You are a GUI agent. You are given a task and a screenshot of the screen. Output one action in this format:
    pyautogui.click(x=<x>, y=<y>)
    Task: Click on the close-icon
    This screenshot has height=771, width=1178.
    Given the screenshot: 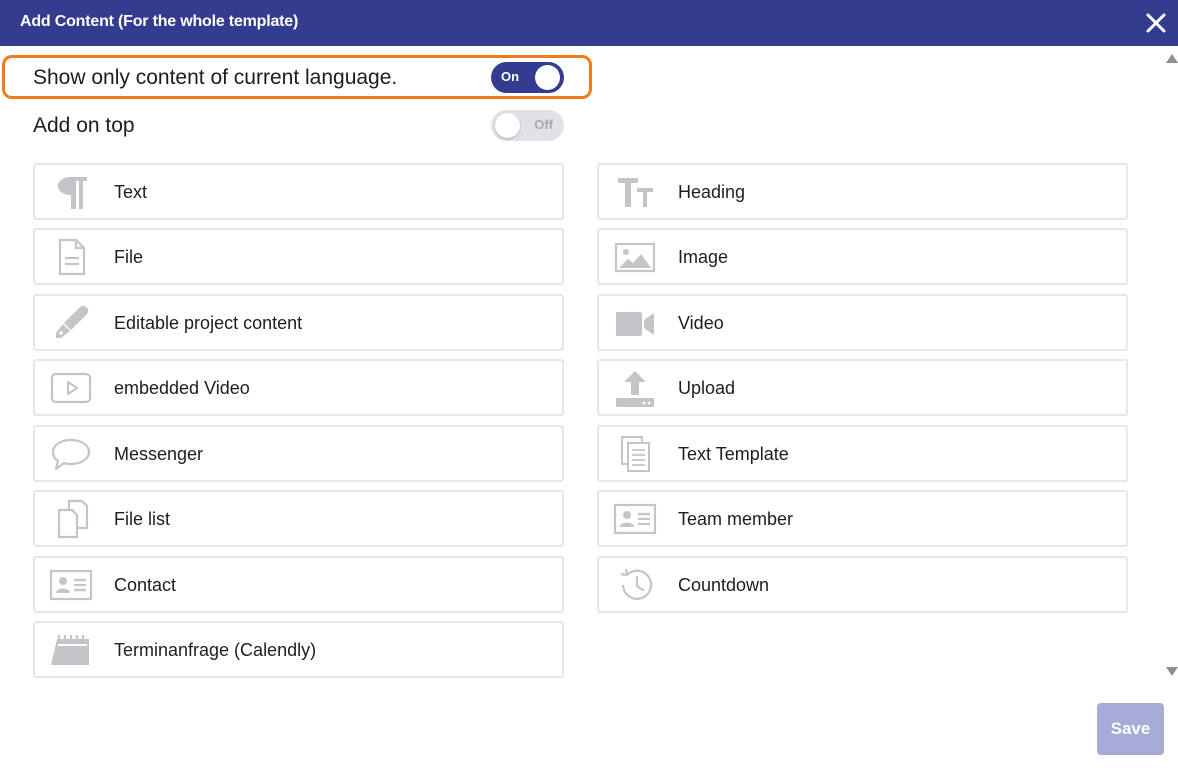 What is the action you would take?
    pyautogui.click(x=1156, y=23)
    